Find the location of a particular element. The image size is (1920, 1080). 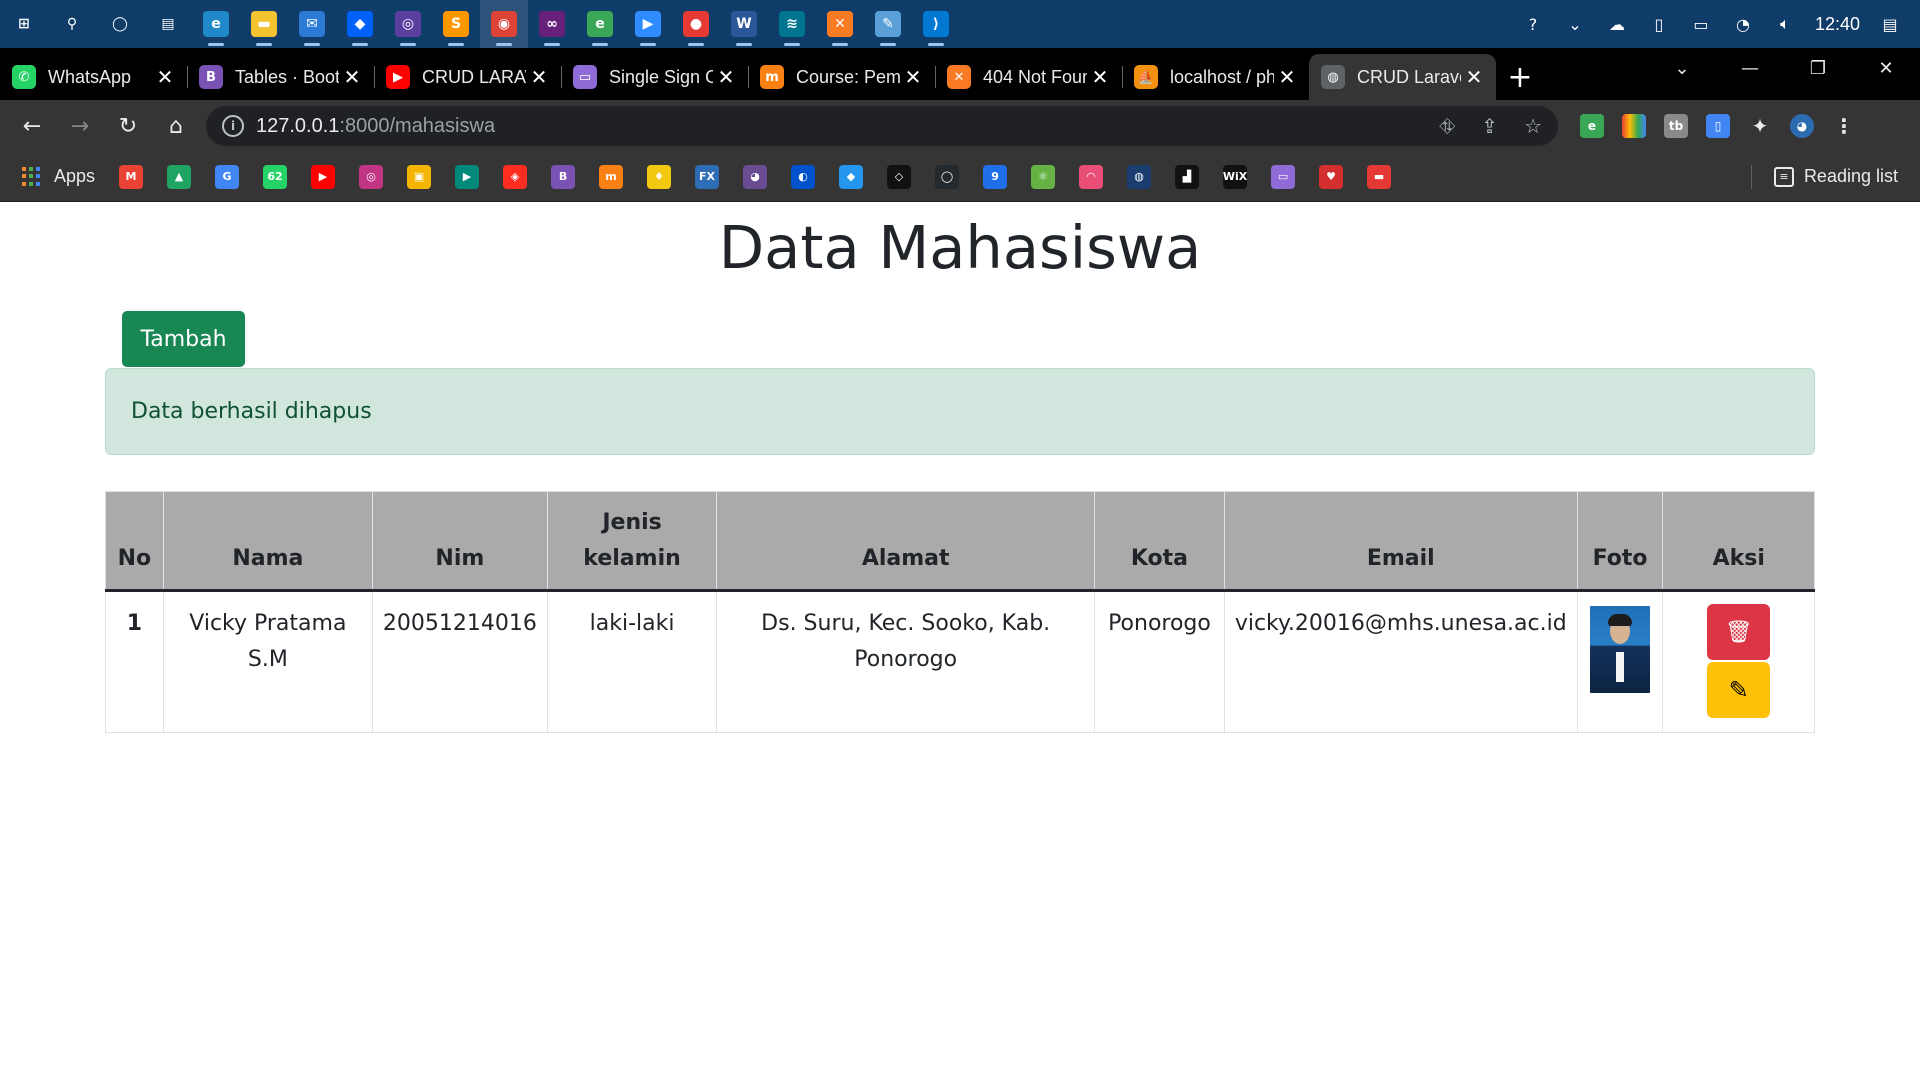

restore-button: ❐ is located at coordinates (1818, 68).